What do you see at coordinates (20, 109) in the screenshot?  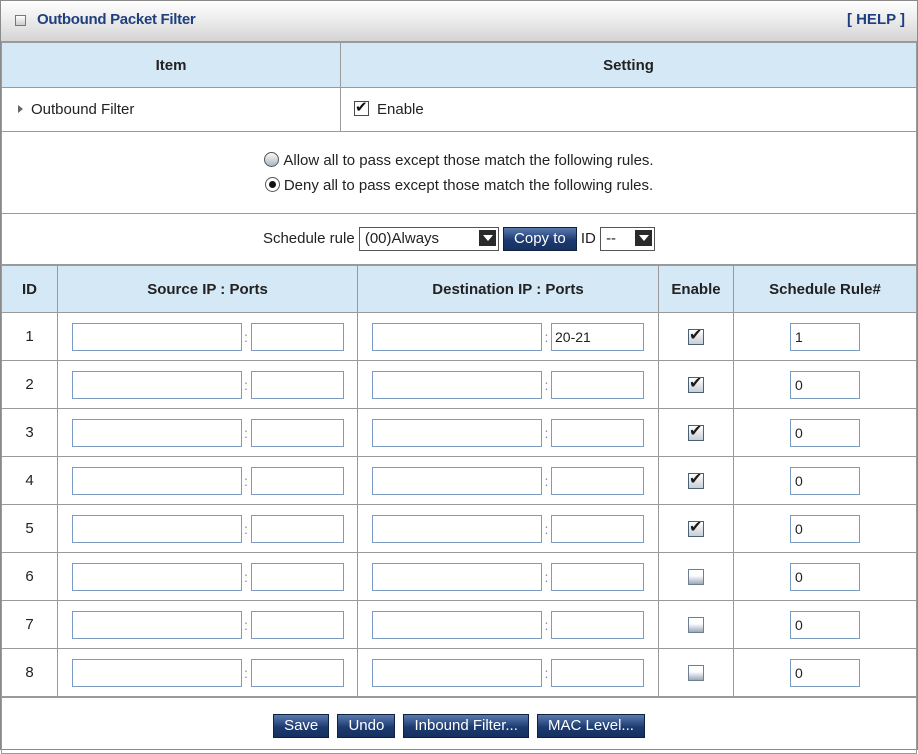 I see `triangle-right-icon` at bounding box center [20, 109].